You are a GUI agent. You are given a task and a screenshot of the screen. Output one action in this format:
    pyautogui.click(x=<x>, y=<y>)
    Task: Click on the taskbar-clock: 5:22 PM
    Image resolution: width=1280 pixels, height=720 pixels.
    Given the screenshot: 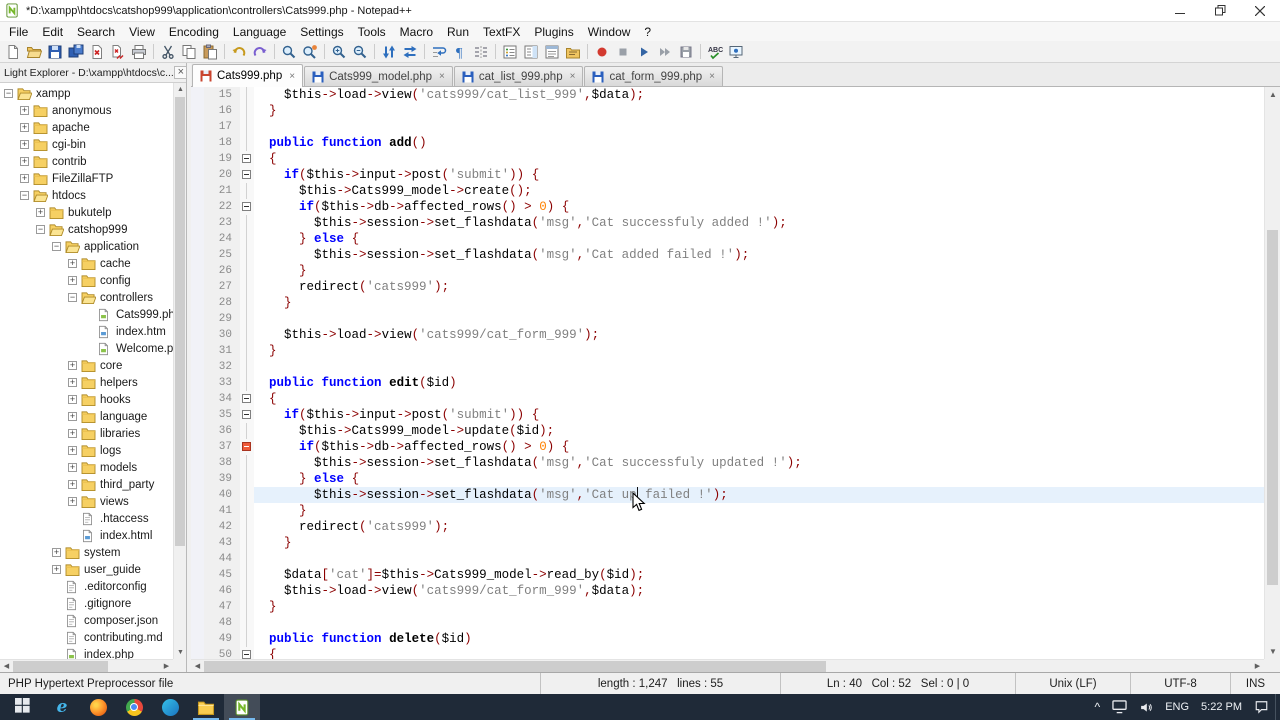 What is the action you would take?
    pyautogui.click(x=1221, y=707)
    